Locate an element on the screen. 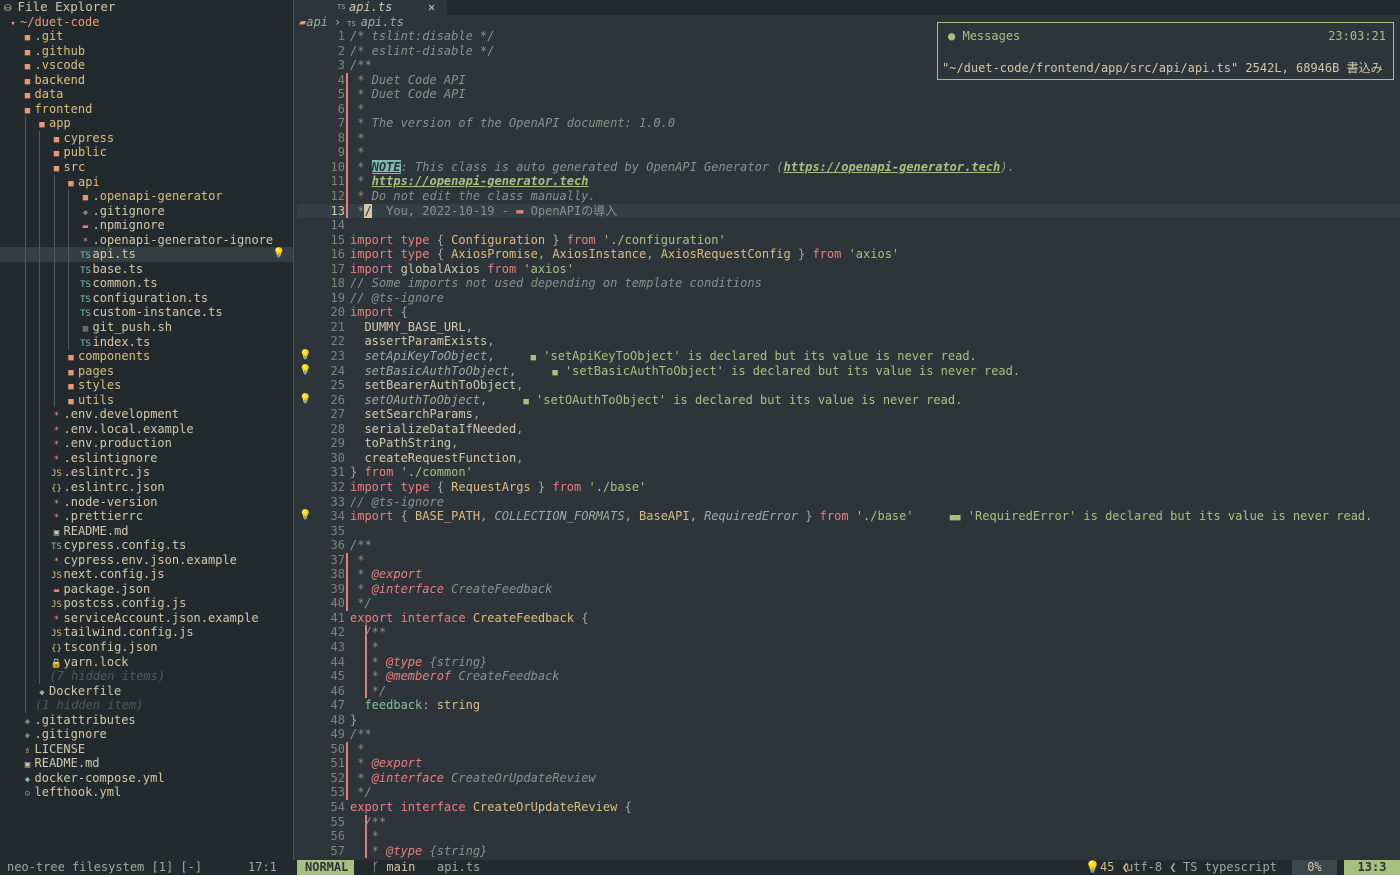 The height and width of the screenshot is (875, 1400). tree-item: ■ .vscode is located at coordinates (146, 65).